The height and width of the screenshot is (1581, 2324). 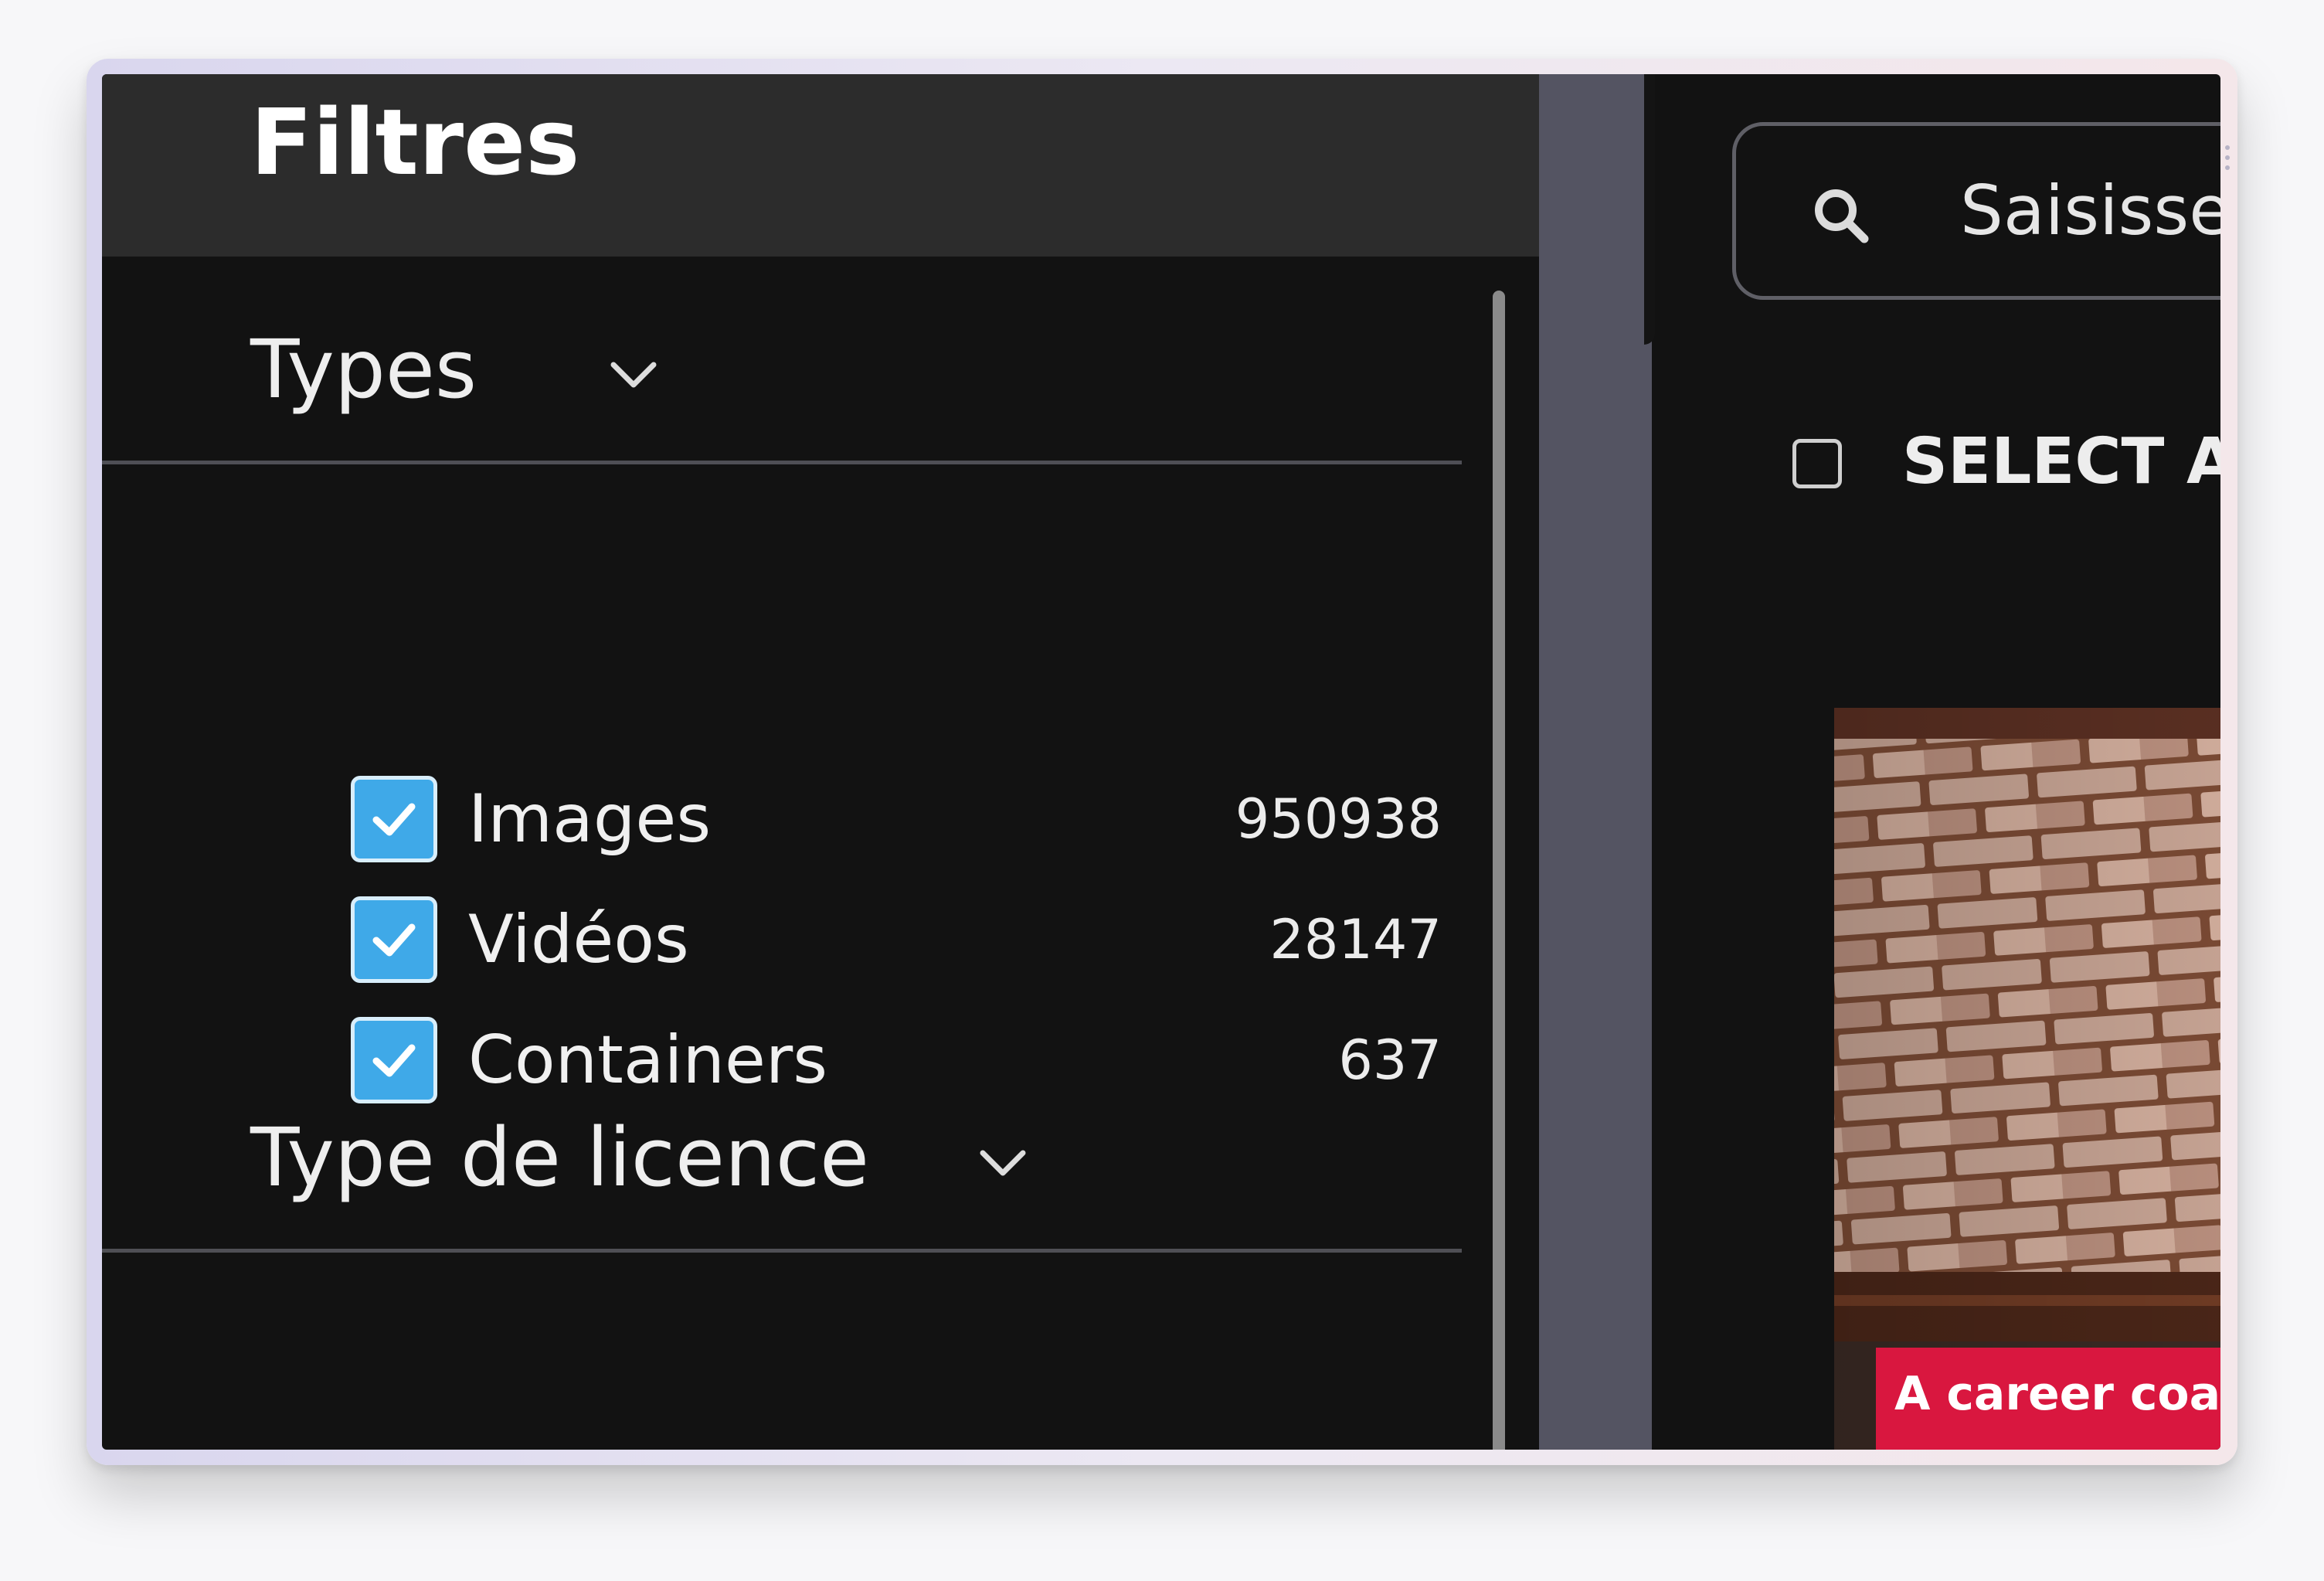 I want to click on containers-count: 637, so click(x=1390, y=1060).